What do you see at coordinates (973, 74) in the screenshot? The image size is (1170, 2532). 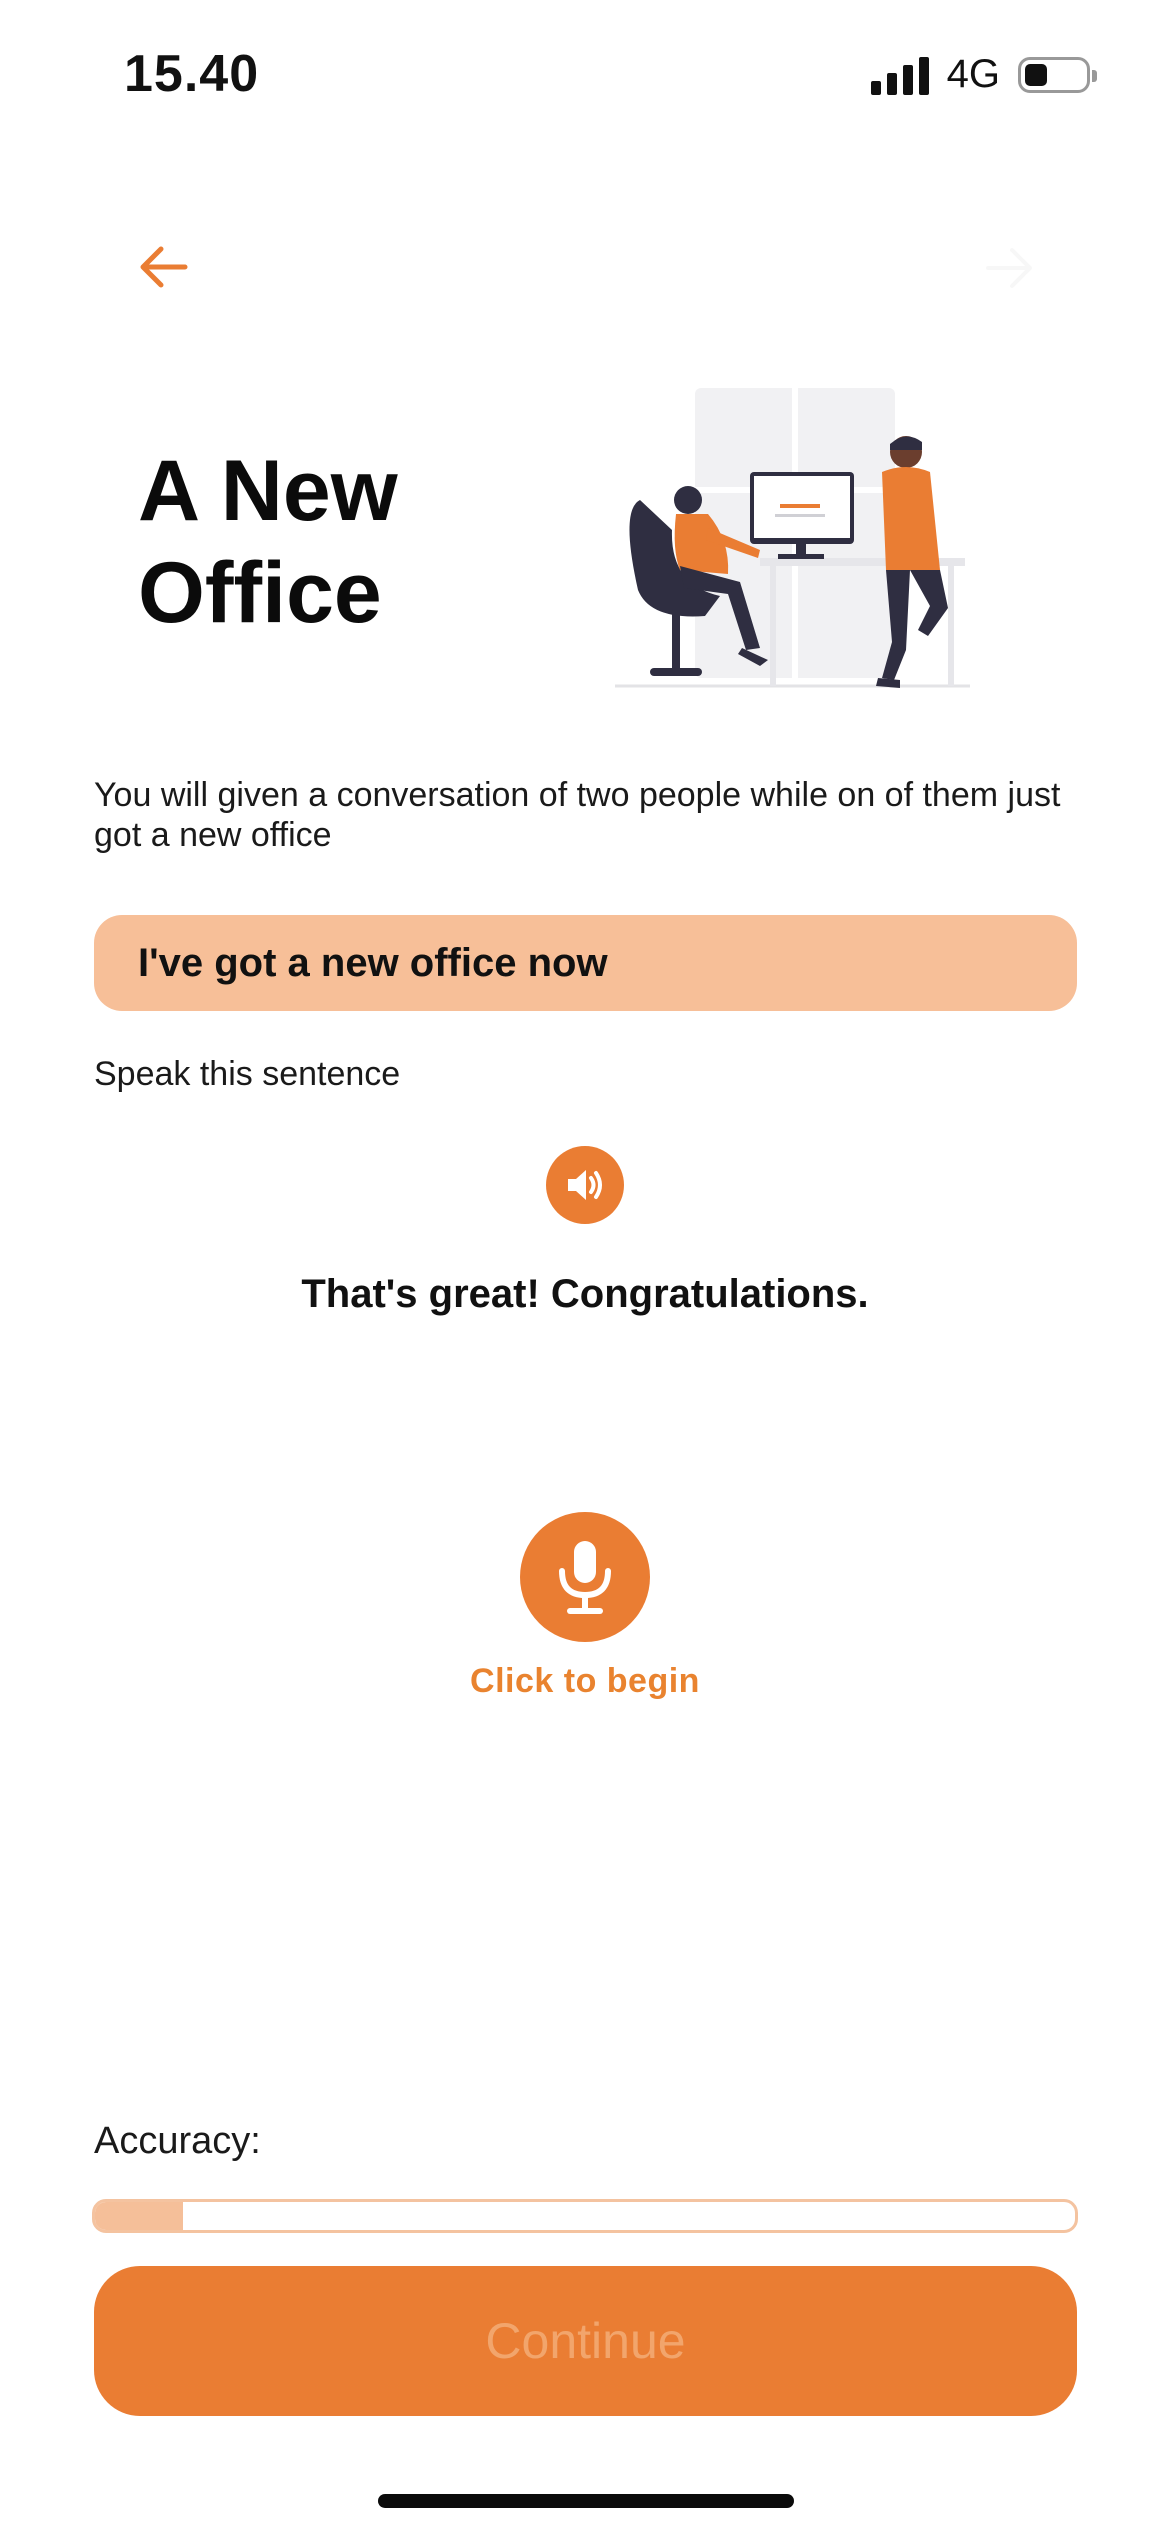 I see `network-type: 4G` at bounding box center [973, 74].